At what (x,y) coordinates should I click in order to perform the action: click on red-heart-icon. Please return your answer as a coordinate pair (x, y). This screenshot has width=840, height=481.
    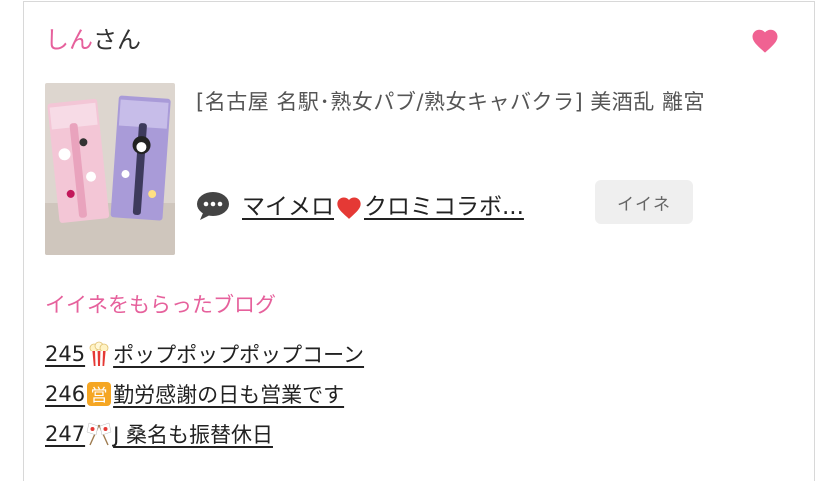
    Looking at the image, I should click on (349, 208).